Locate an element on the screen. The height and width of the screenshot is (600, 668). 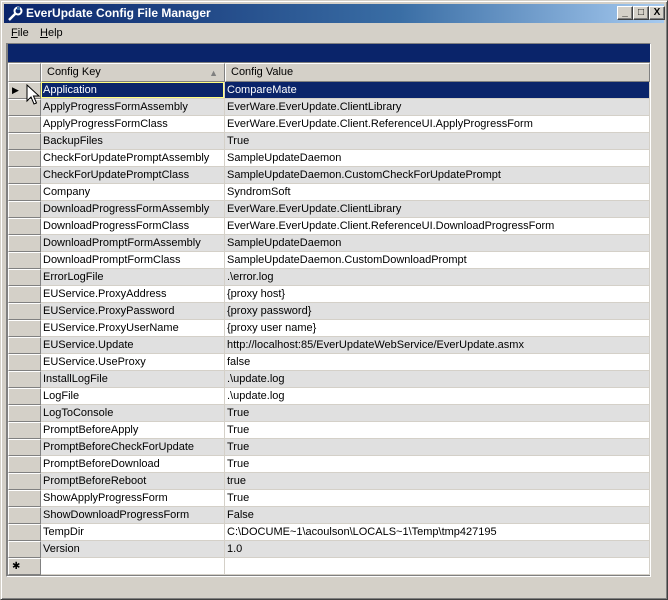
config-key-cell: PromptBeforeReboot is located at coordinates (133, 481).